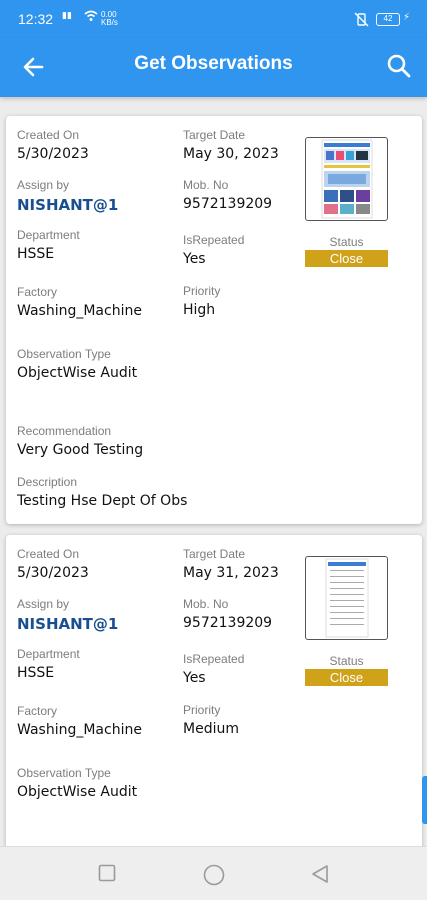 The height and width of the screenshot is (900, 427). I want to click on description-value: Testing Hse Dept Of Obs, so click(102, 501).